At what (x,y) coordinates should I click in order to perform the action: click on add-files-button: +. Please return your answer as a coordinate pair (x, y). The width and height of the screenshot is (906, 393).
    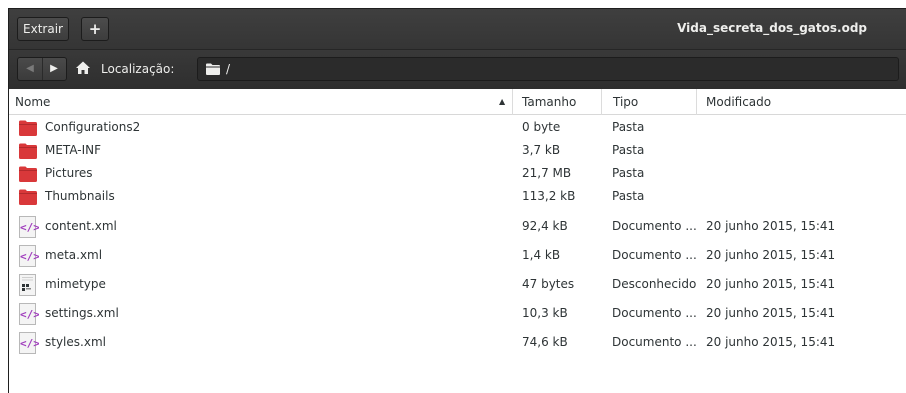
    Looking at the image, I should click on (95, 29).